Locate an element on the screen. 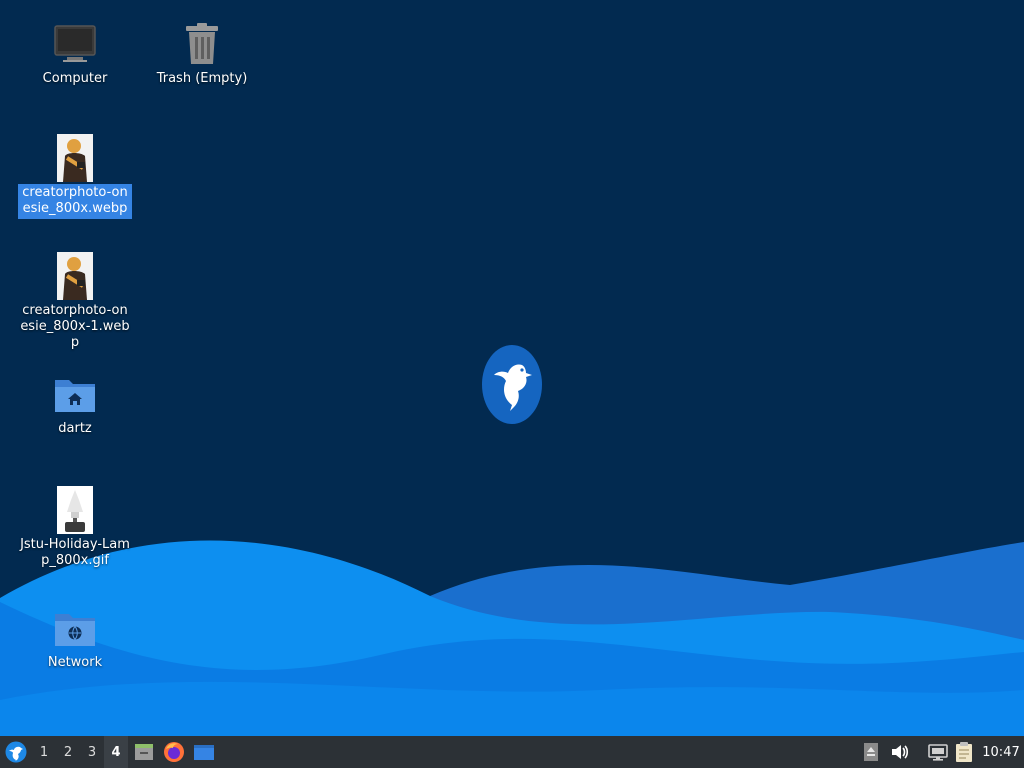 The width and height of the screenshot is (1024, 768). volume-button is located at coordinates (900, 752).